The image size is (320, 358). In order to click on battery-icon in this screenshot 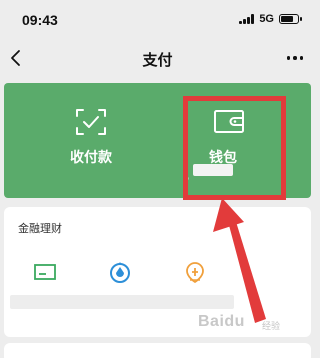, I will do `click(290, 19)`.